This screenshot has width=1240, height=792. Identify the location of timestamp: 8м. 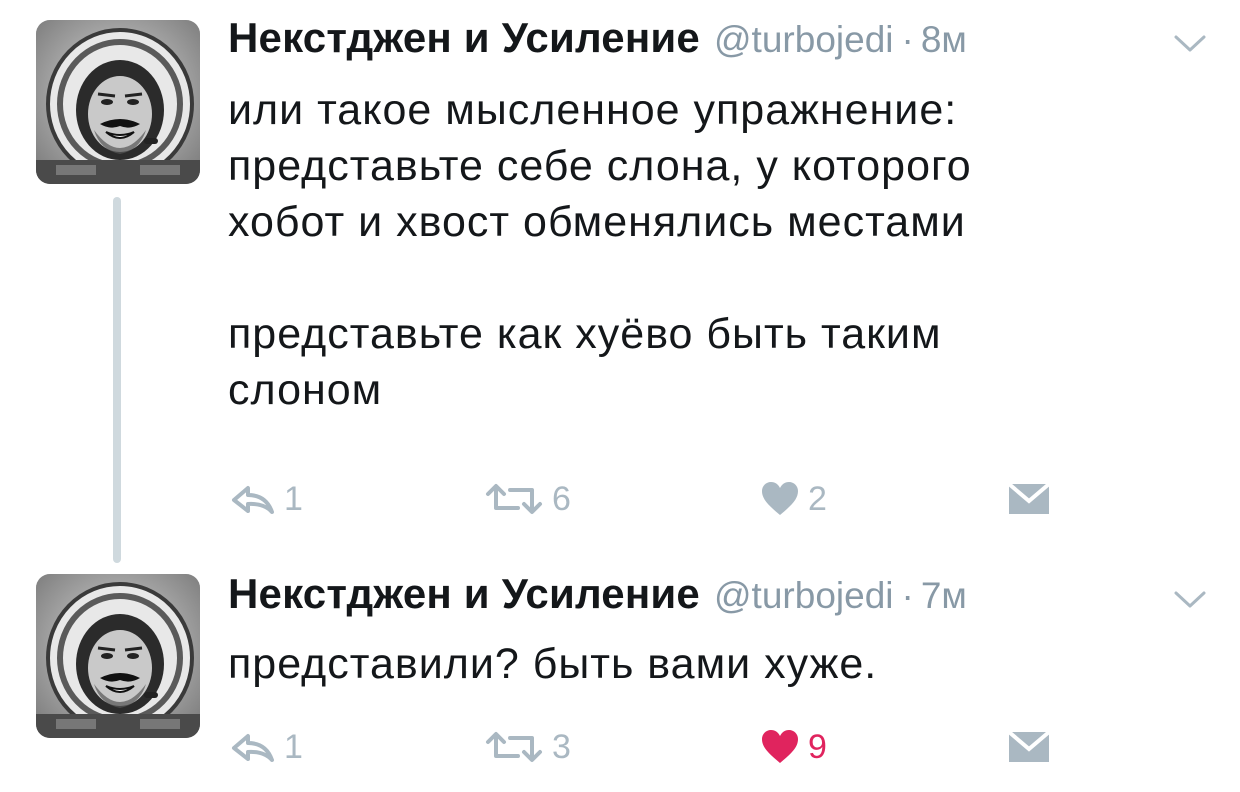
(944, 40).